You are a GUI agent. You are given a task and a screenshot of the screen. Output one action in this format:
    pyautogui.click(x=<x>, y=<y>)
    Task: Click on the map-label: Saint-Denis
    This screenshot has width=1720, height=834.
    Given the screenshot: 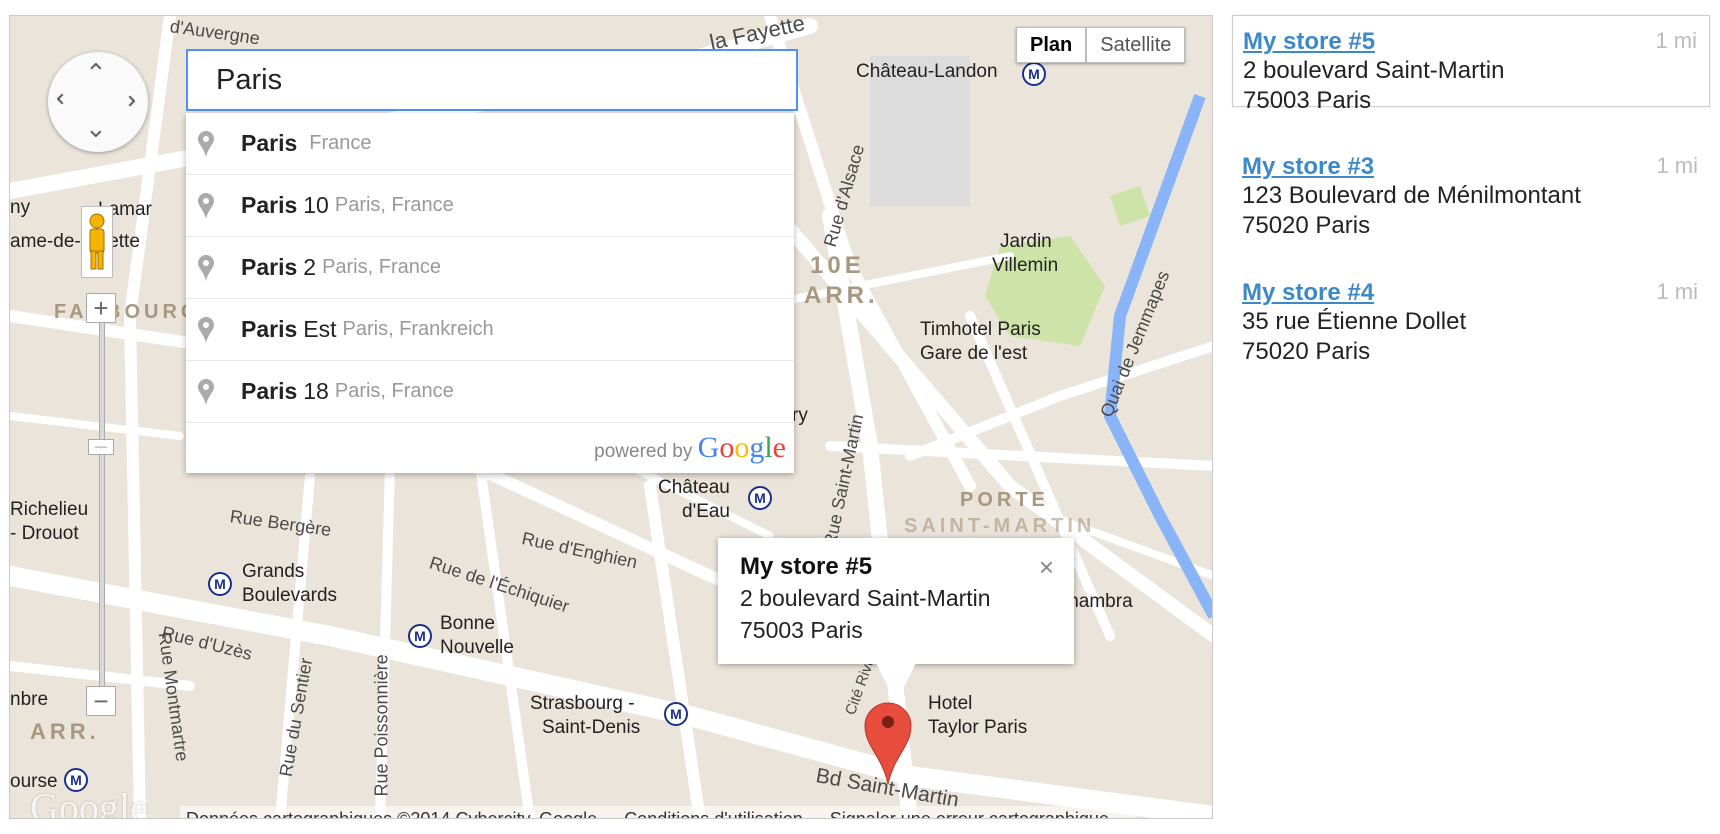 What is the action you would take?
    pyautogui.click(x=591, y=727)
    